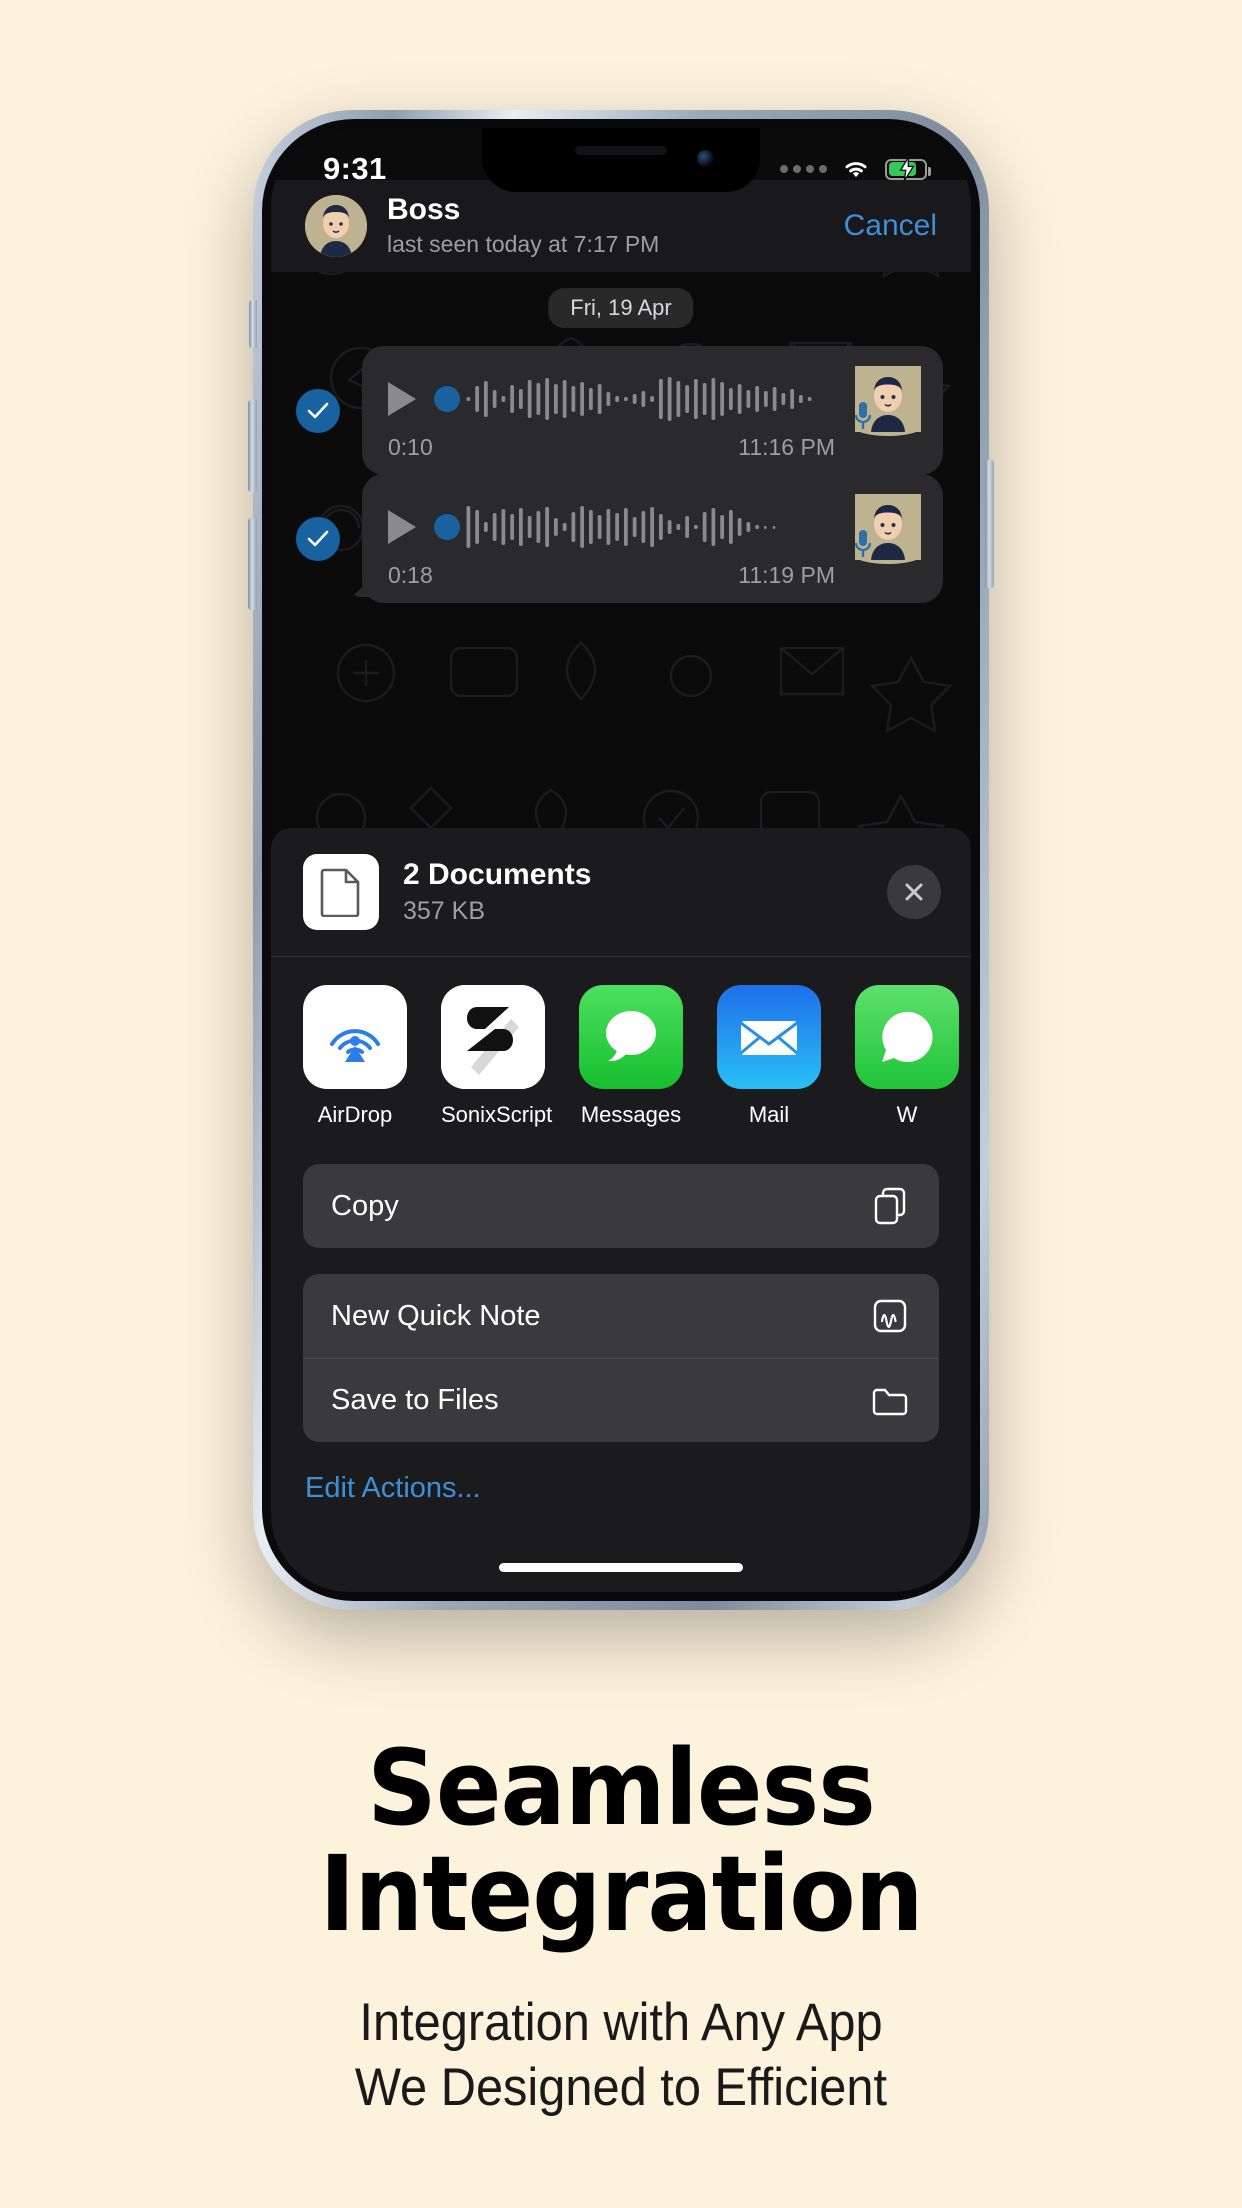 This screenshot has height=2208, width=1242. I want to click on share-app-sonixscript: SonixScript, so click(497, 1056).